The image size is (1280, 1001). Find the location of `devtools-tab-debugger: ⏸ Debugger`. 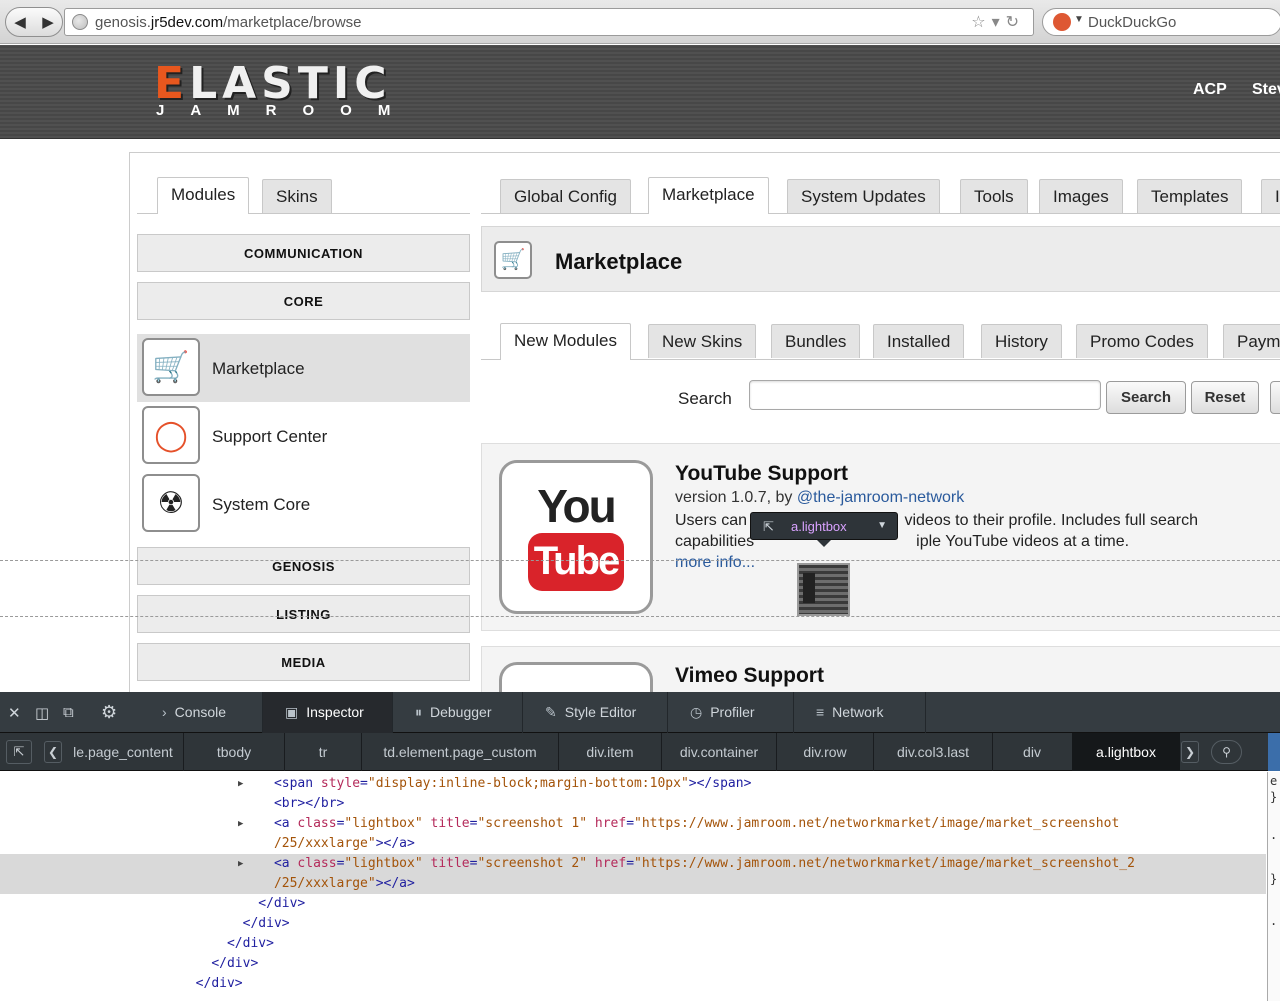

devtools-tab-debugger: ⏸ Debugger is located at coordinates (458, 712).